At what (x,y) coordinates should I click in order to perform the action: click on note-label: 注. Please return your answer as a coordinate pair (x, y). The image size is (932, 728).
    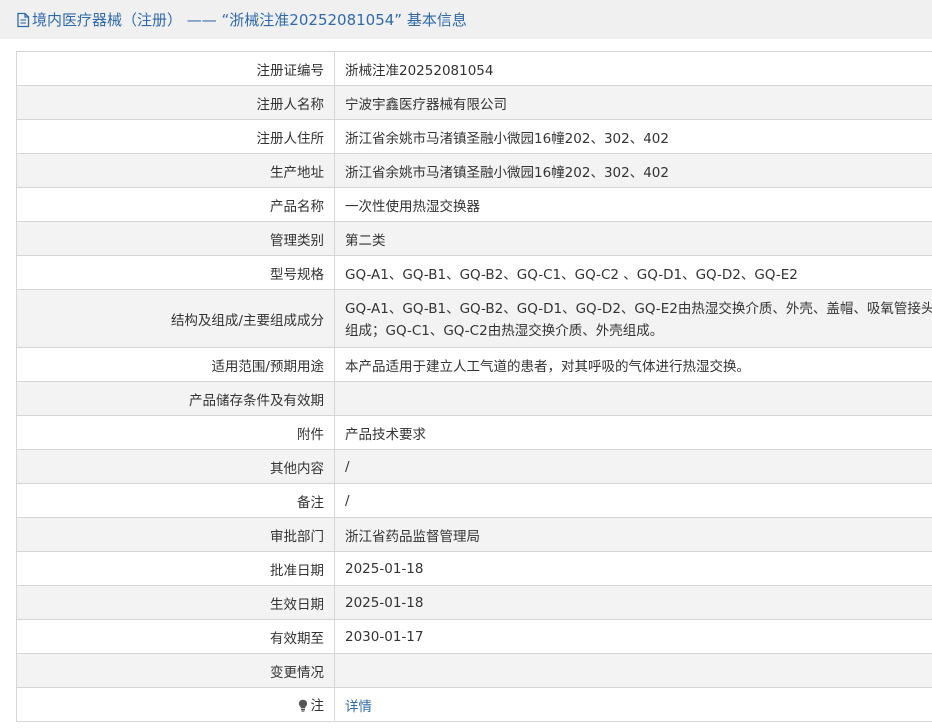
    Looking at the image, I should click on (317, 705).